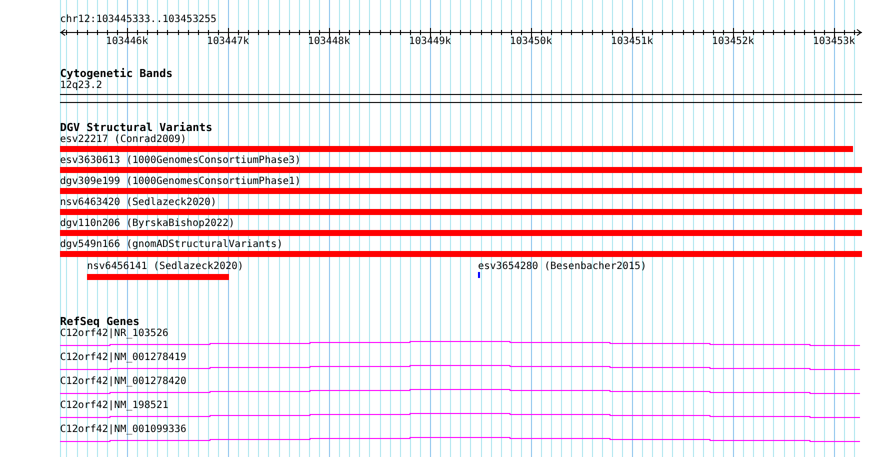 The height and width of the screenshot is (457, 890). What do you see at coordinates (123, 358) in the screenshot?
I see `gene-label: C12orf42|NM_001278419` at bounding box center [123, 358].